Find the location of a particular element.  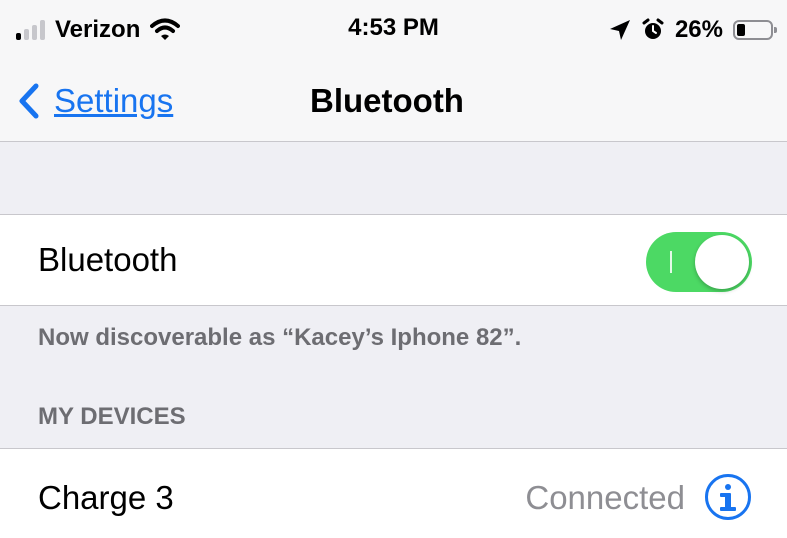

bluetooth-label: Bluetooth is located at coordinates (108, 259).